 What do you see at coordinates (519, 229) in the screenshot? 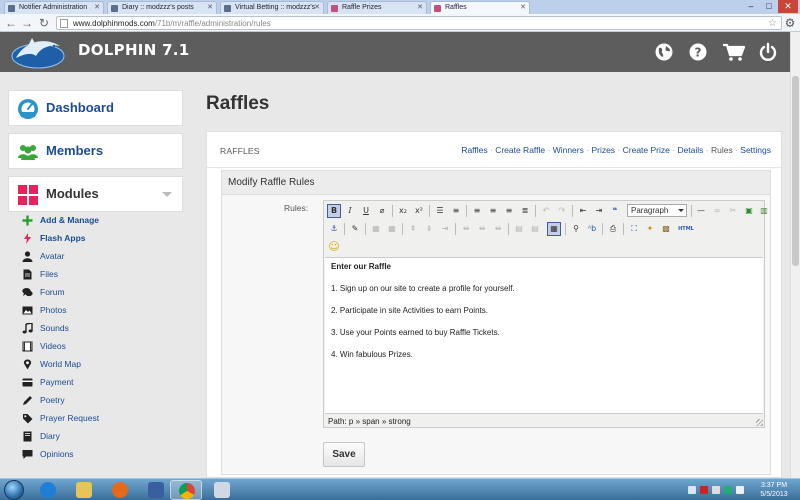
I see `split-cells-button: ▤` at bounding box center [519, 229].